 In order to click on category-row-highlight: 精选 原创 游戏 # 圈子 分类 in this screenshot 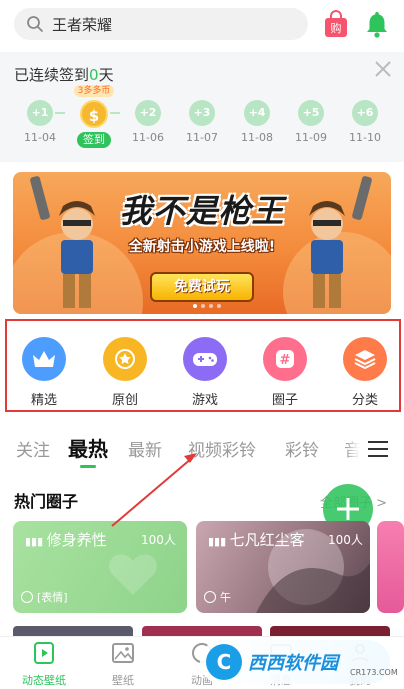, I will do `click(203, 365)`.